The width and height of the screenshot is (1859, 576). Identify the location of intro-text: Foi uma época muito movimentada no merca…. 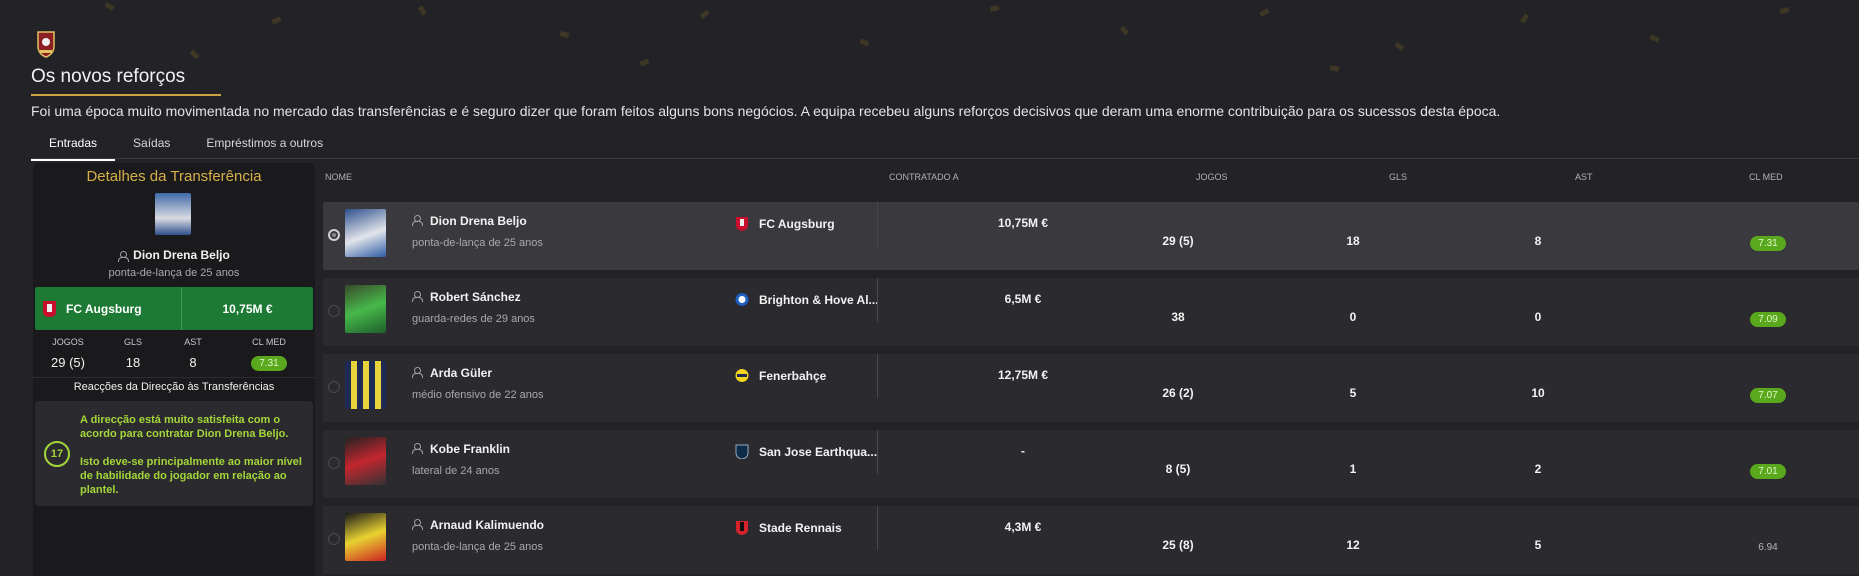
(766, 111).